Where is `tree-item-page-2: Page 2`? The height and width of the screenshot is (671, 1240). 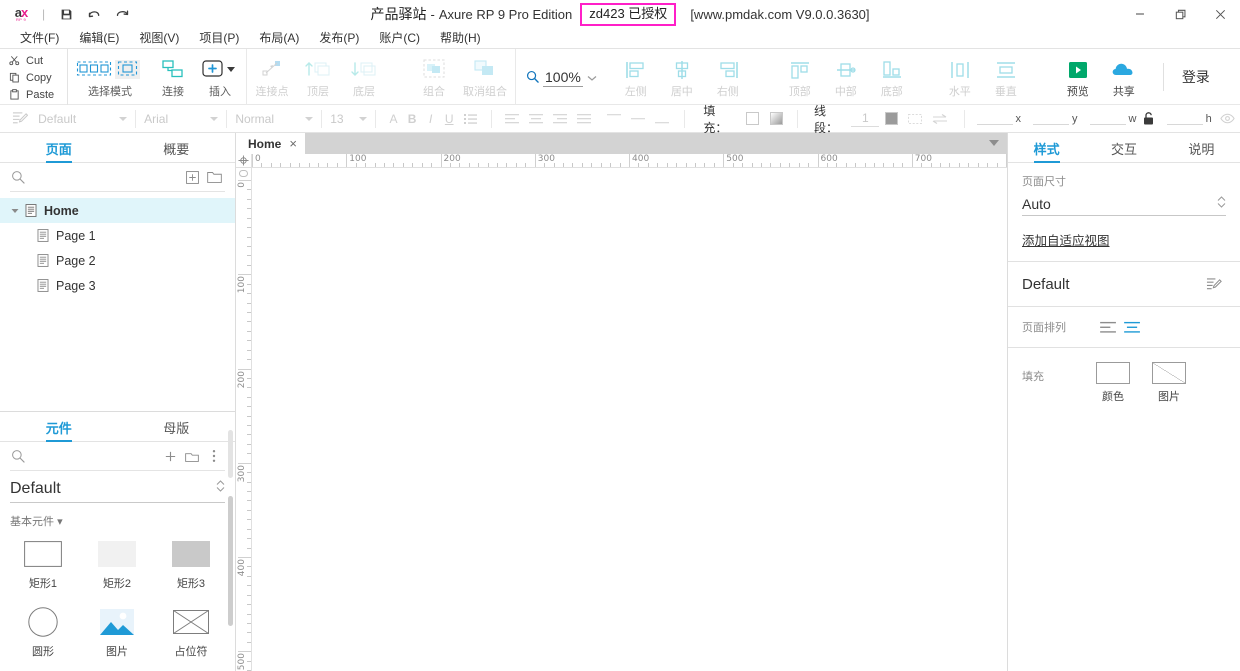 tree-item-page-2: Page 2 is located at coordinates (117, 260).